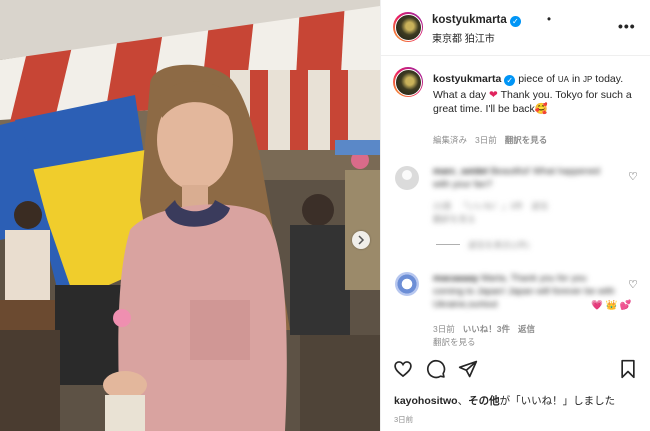 The width and height of the screenshot is (650, 431). I want to click on next-arrow-icon, so click(361, 240).